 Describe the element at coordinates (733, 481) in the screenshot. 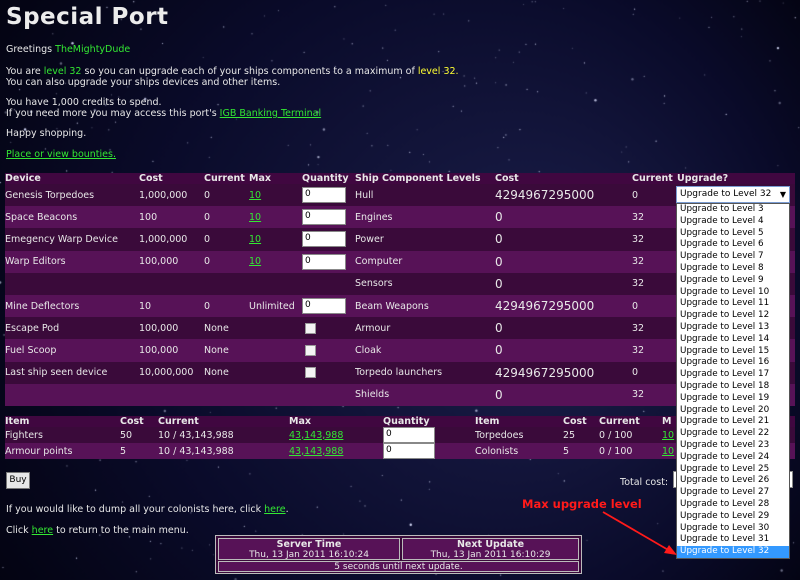

I see `upgrade-option: Upgrade to Level 26` at that location.